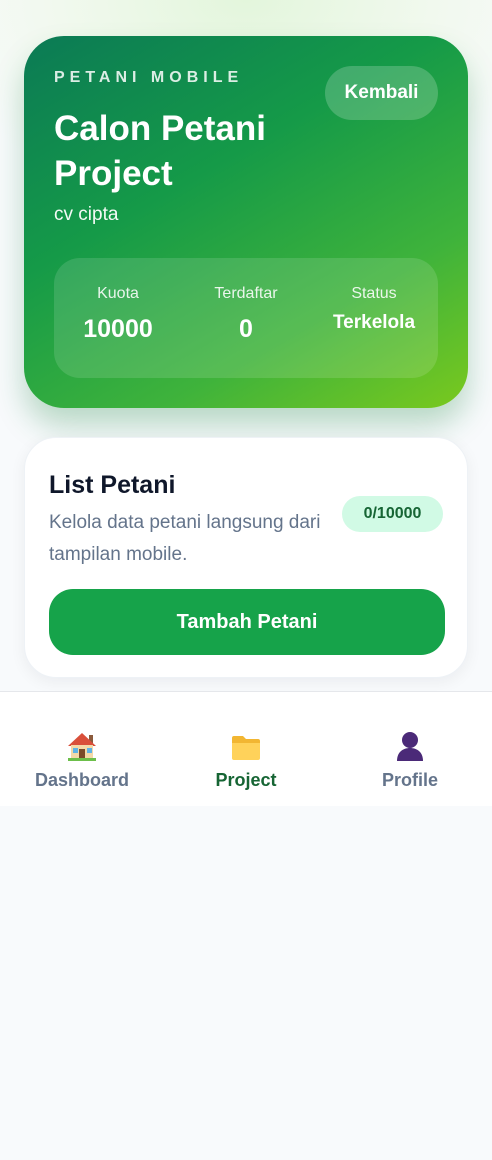  Describe the element at coordinates (374, 322) in the screenshot. I see `status-value: Terkelola` at that location.